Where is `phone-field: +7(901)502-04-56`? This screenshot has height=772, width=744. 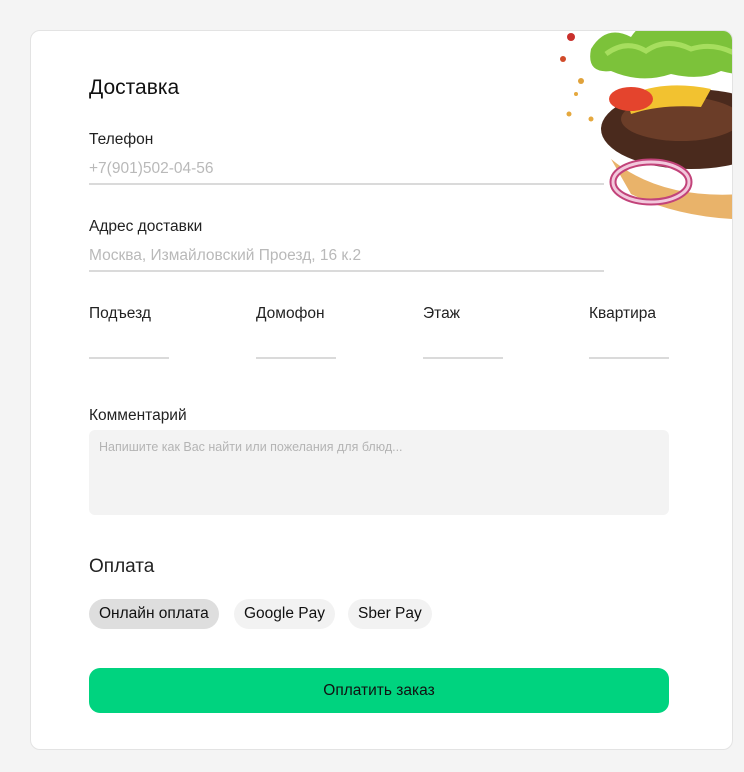 phone-field: +7(901)502-04-56 is located at coordinates (151, 169).